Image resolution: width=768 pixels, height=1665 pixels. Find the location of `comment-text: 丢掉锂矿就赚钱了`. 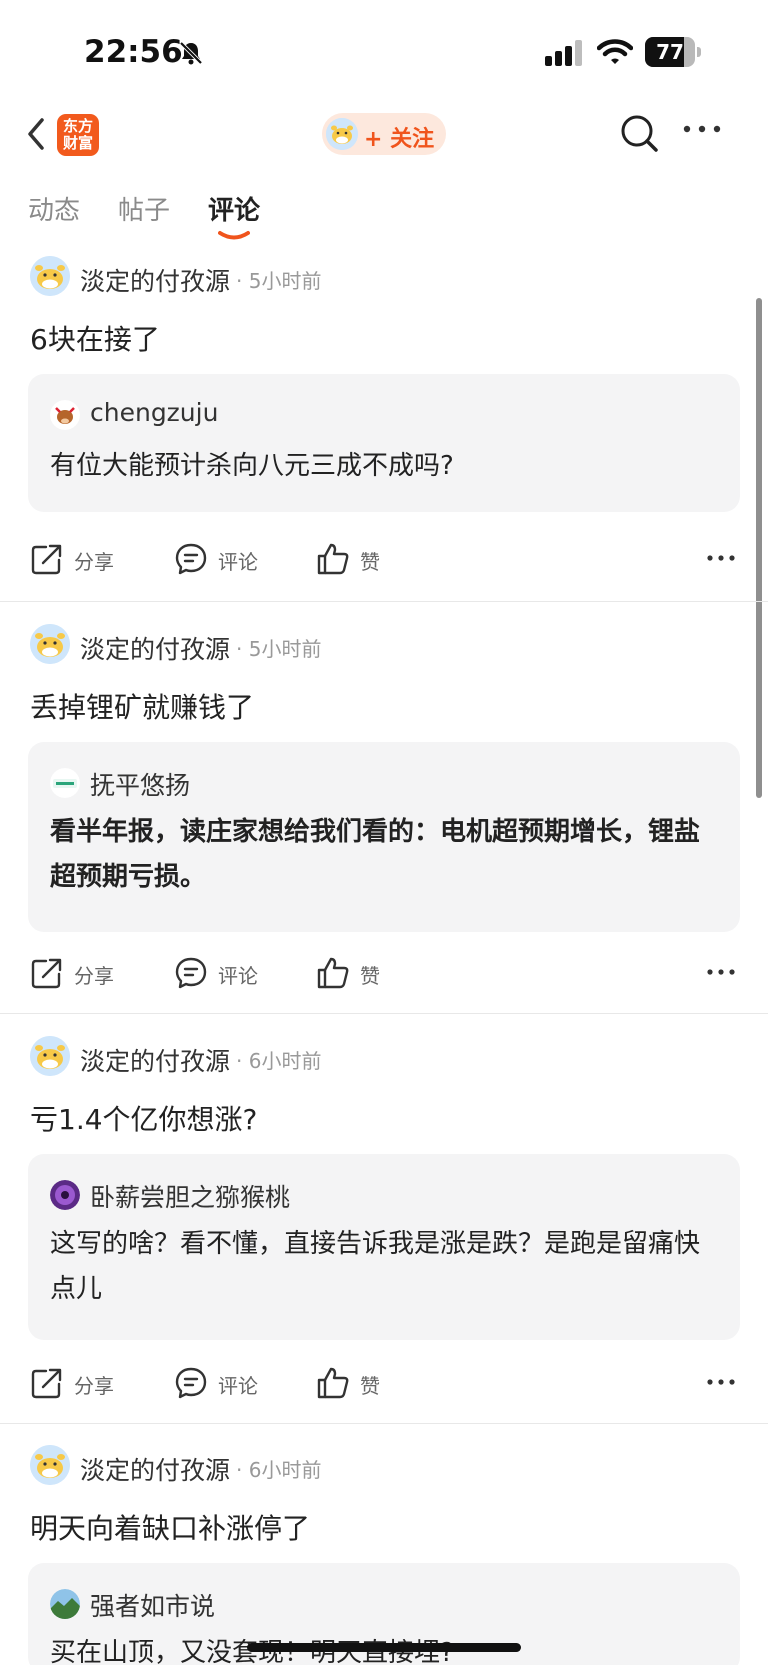

comment-text: 丢掉锂矿就赚钱了 is located at coordinates (142, 707).